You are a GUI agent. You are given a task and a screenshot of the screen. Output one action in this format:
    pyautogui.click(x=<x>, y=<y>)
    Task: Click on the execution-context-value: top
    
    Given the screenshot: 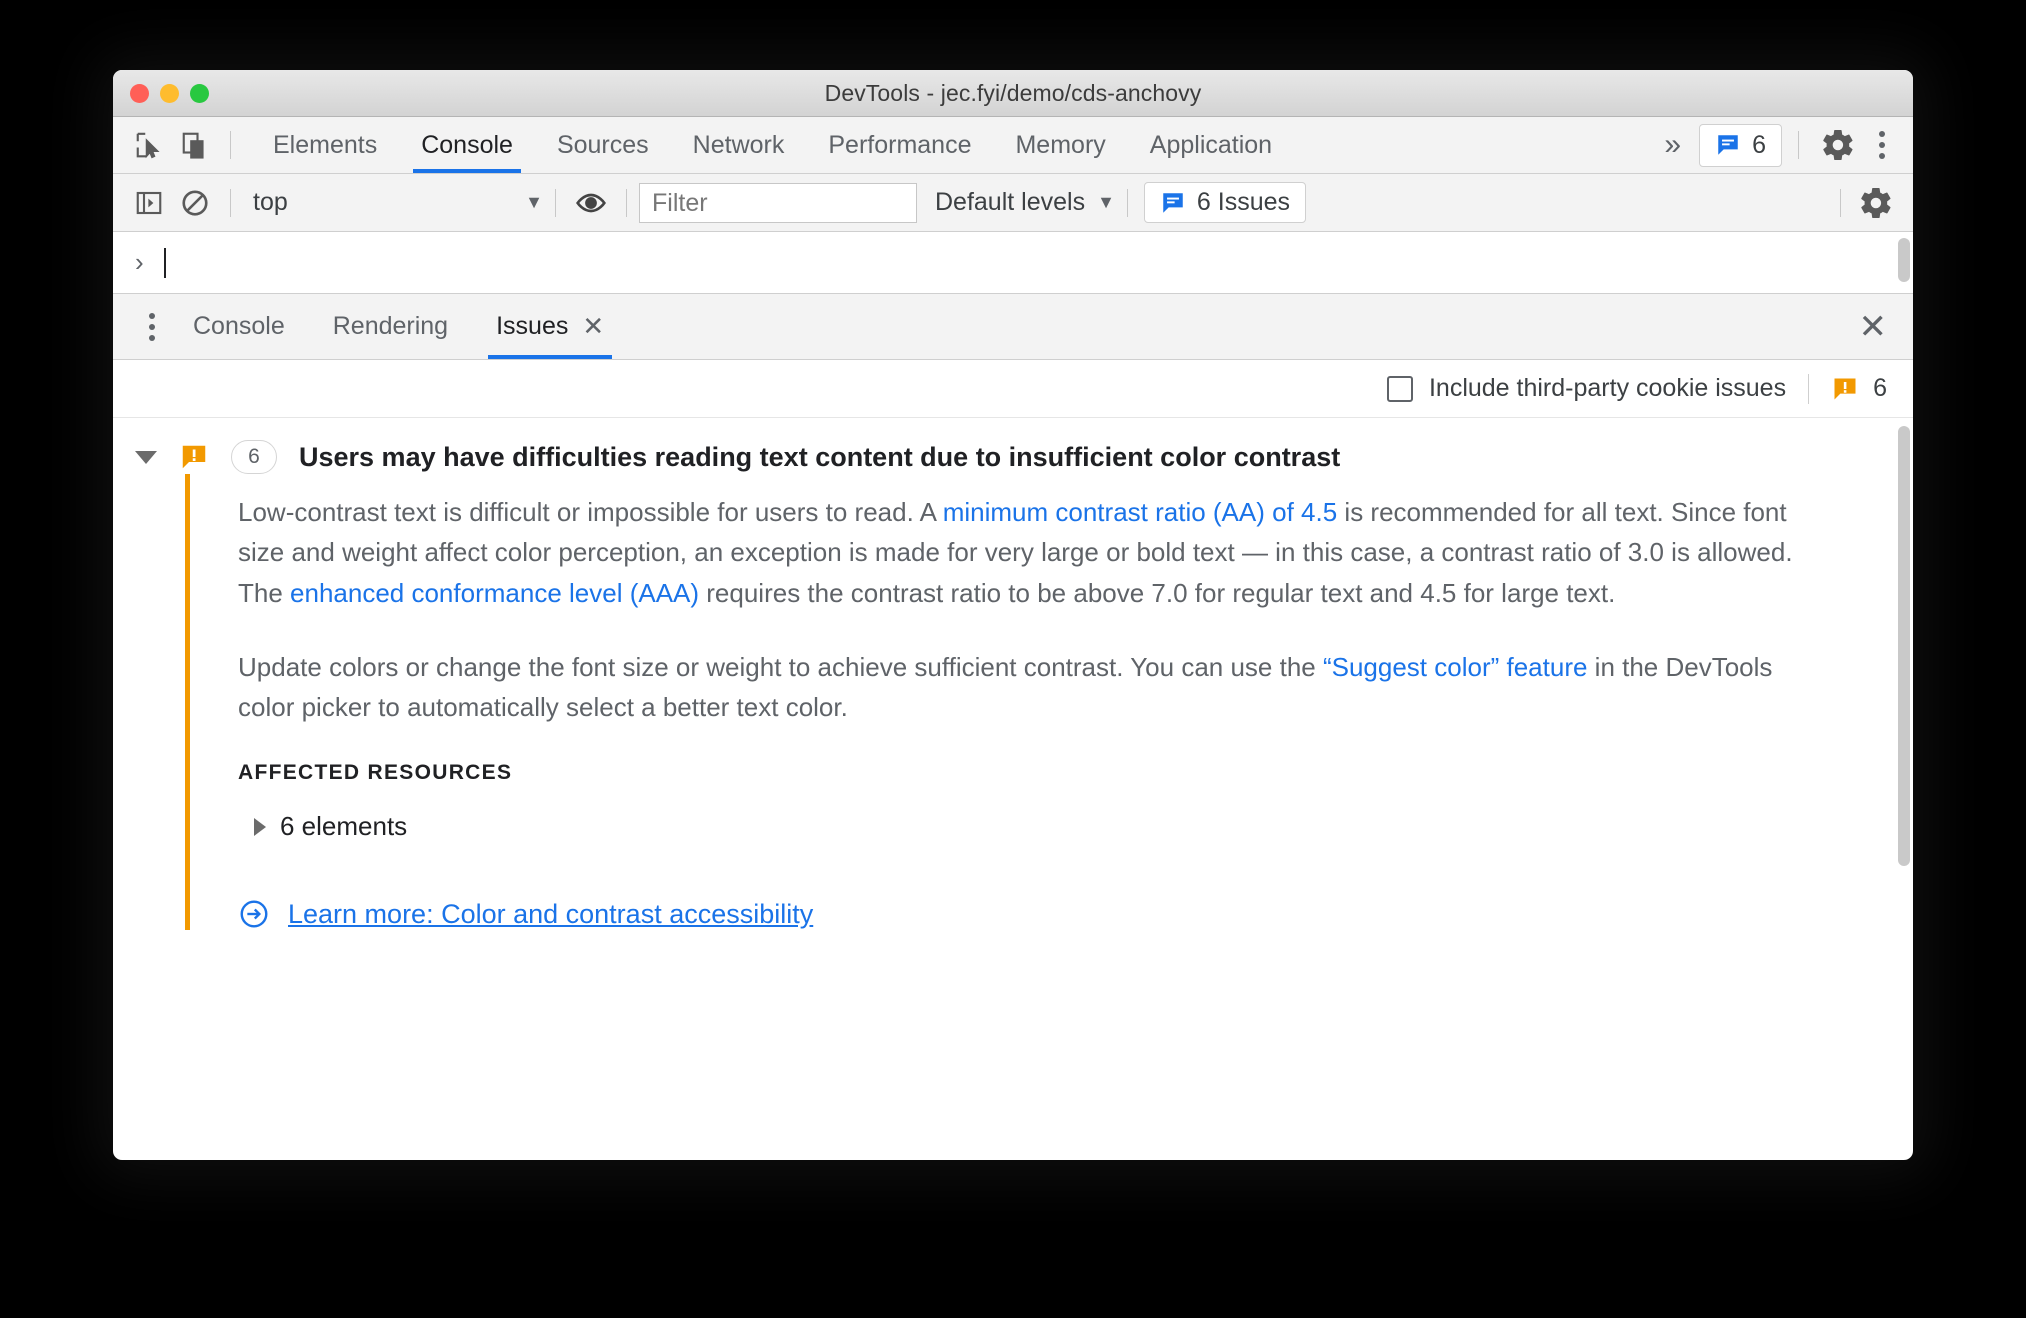 What is the action you would take?
    pyautogui.click(x=270, y=202)
    